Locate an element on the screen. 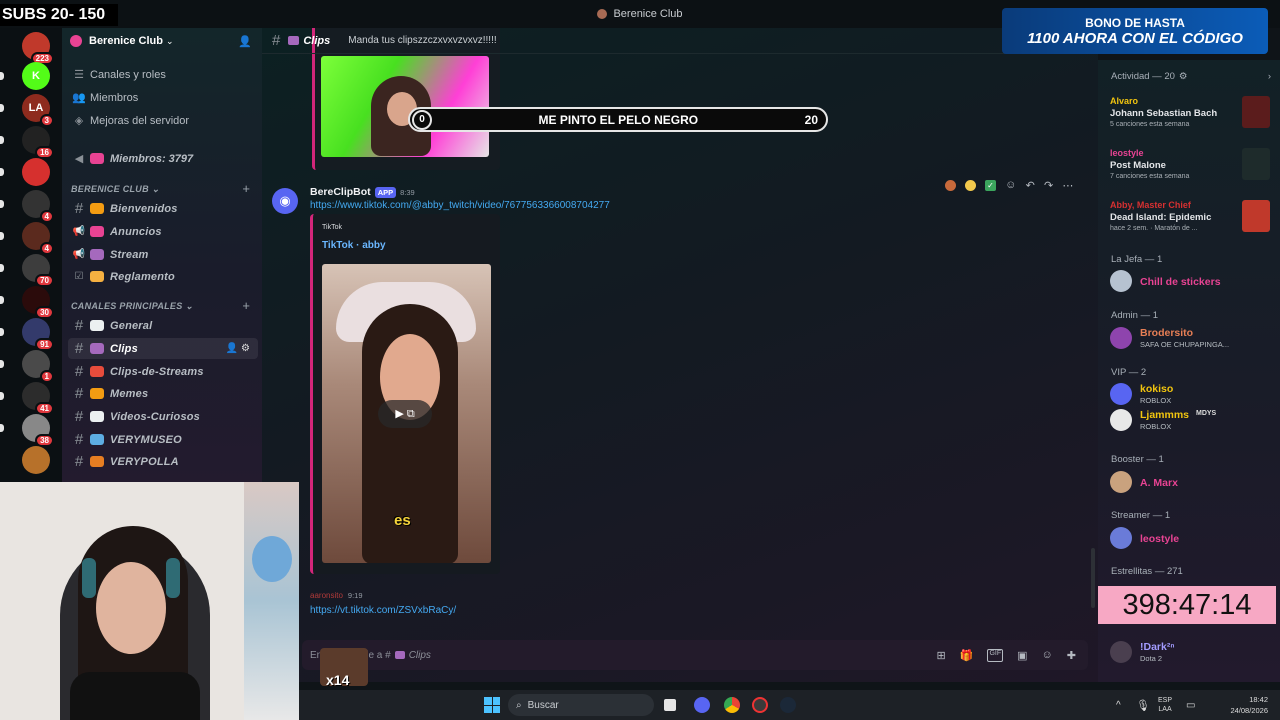 Image resolution: width=1280 pixels, height=720 pixels. gift-icon: 🎁 is located at coordinates (967, 655).